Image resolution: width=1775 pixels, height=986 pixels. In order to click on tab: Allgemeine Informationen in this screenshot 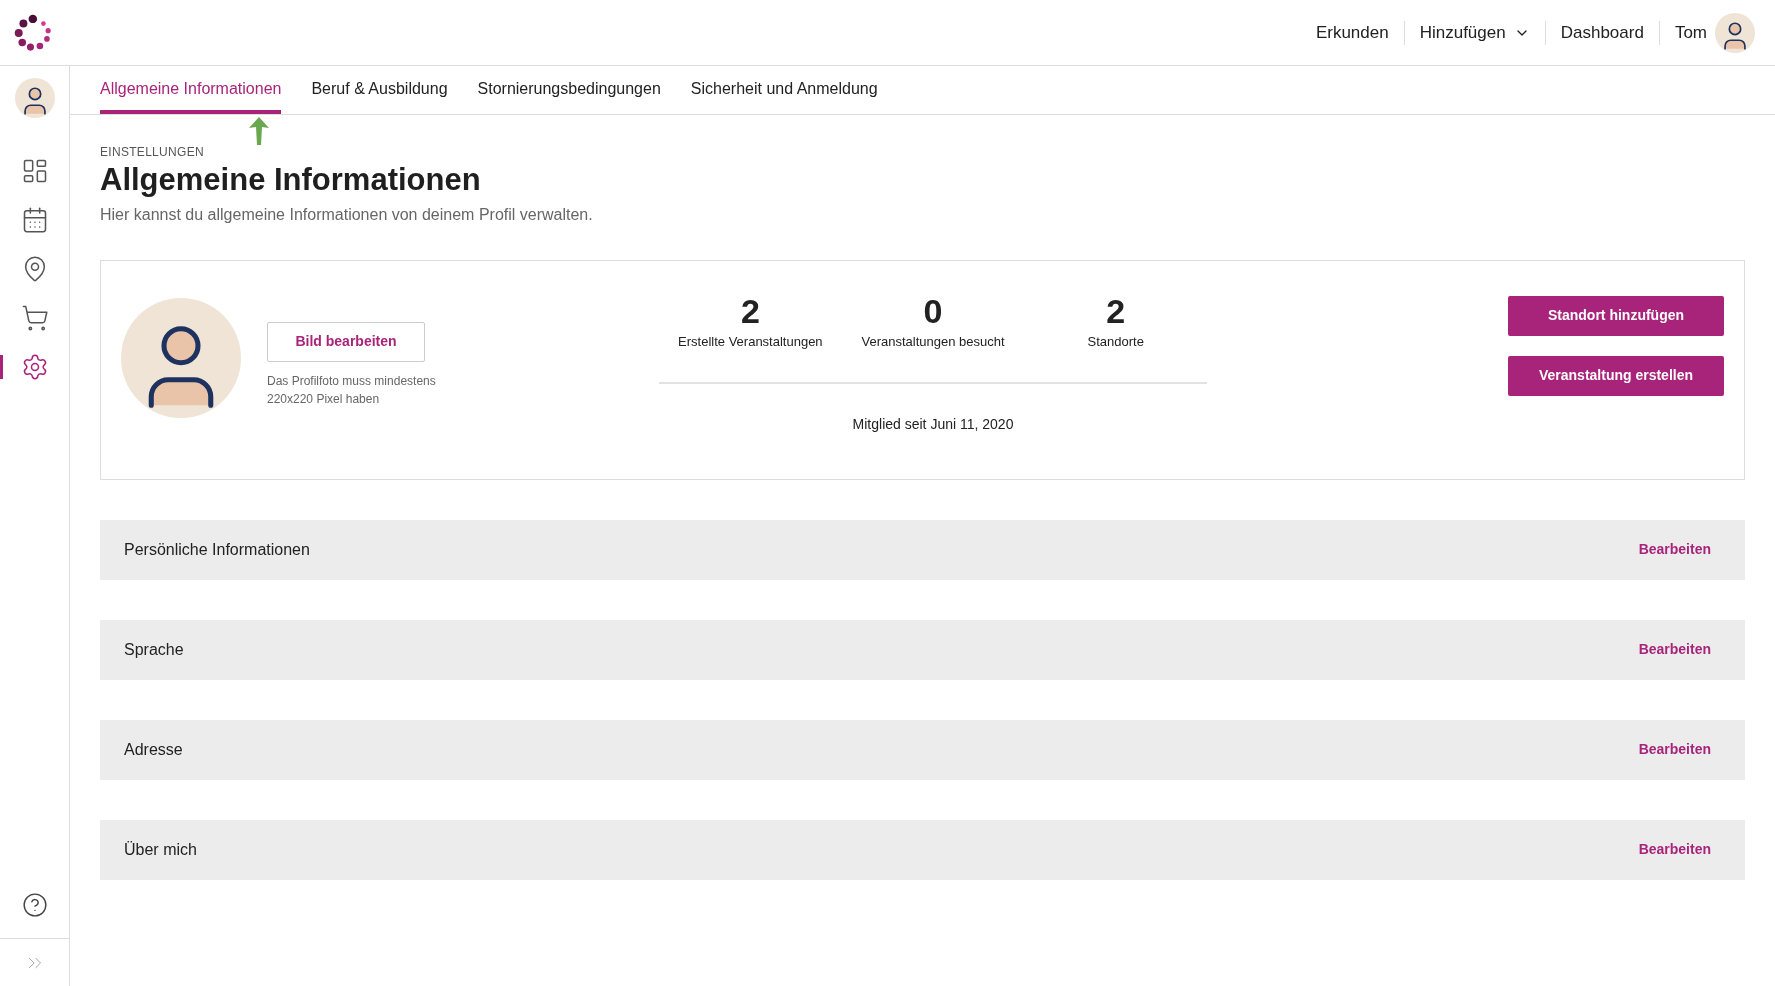, I will do `click(191, 90)`.